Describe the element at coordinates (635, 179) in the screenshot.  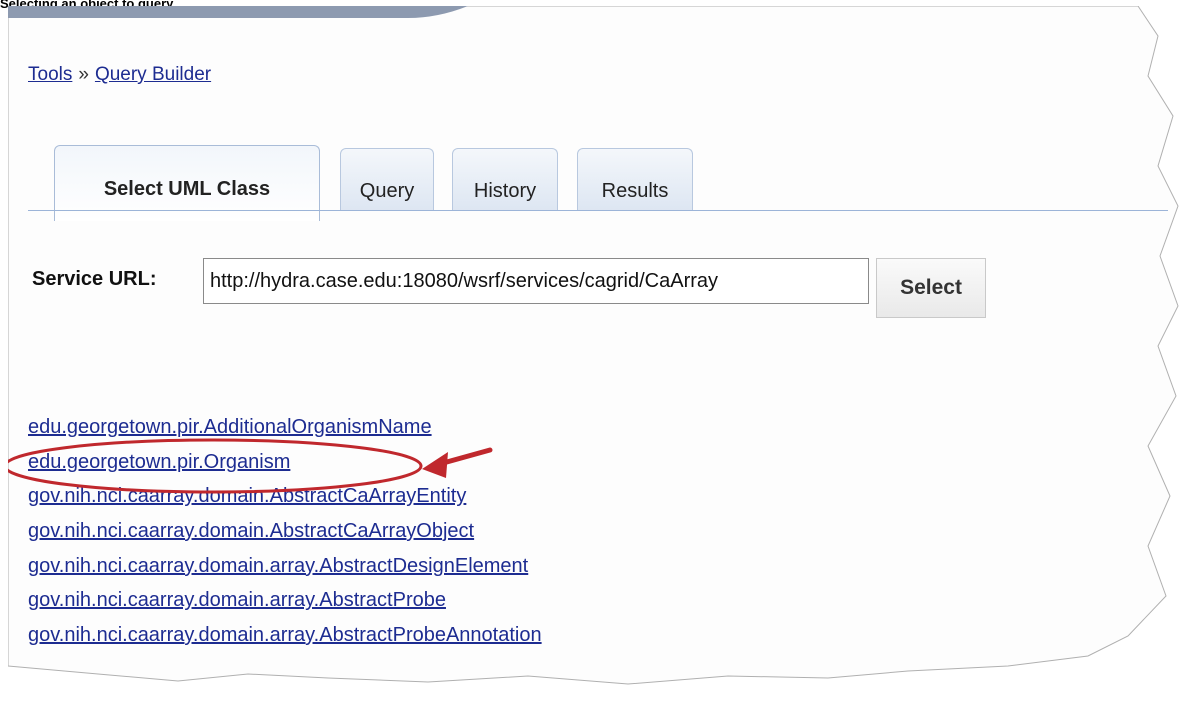
I see `tab-results: Results` at that location.